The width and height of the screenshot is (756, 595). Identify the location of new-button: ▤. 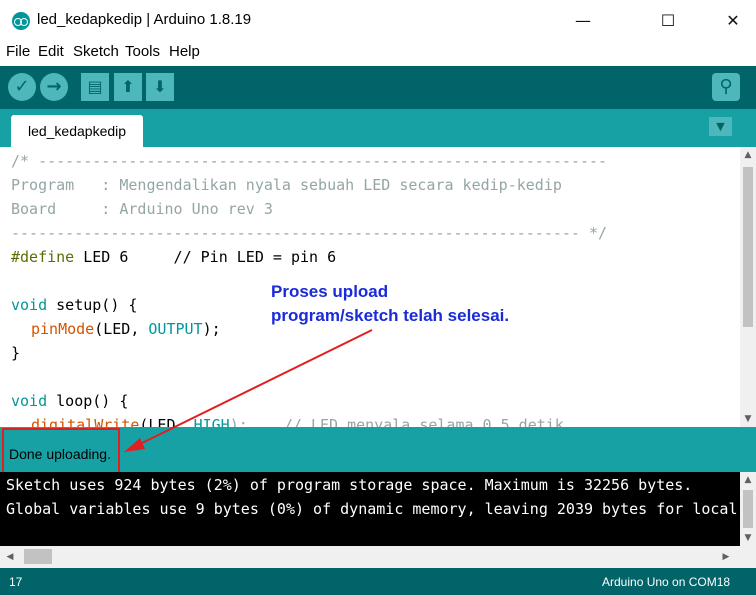
(95, 87).